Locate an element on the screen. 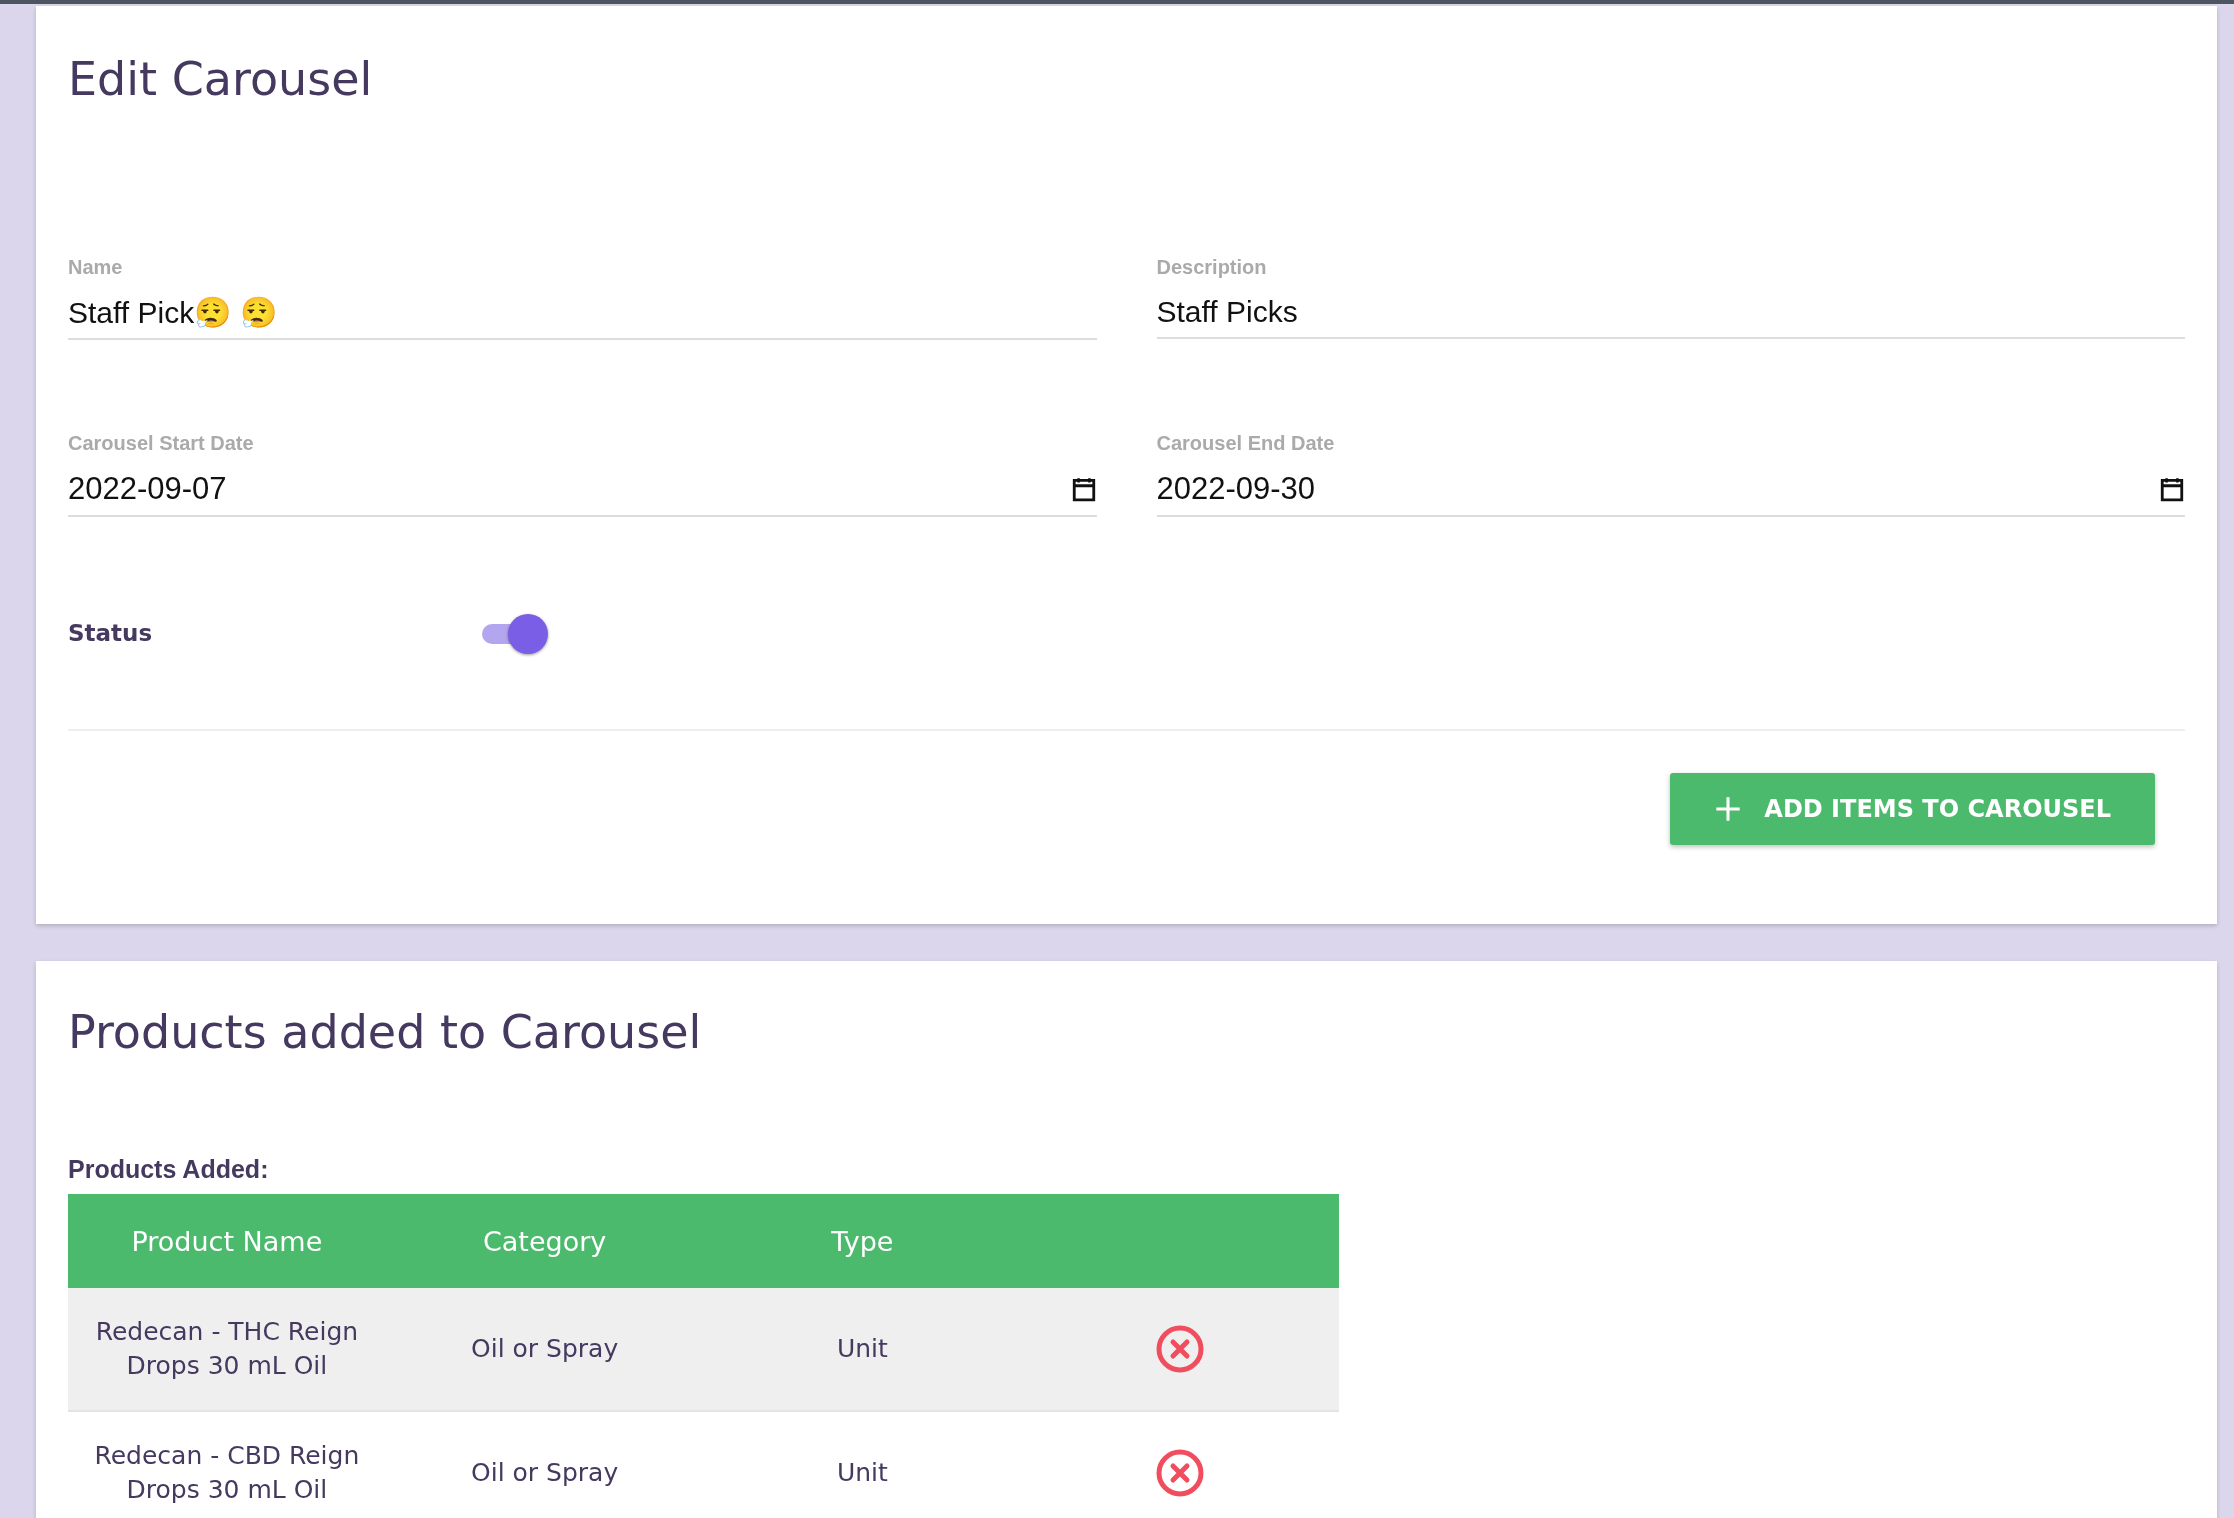 The image size is (2234, 1518). section-title: Products added to Carousel is located at coordinates (385, 1032).